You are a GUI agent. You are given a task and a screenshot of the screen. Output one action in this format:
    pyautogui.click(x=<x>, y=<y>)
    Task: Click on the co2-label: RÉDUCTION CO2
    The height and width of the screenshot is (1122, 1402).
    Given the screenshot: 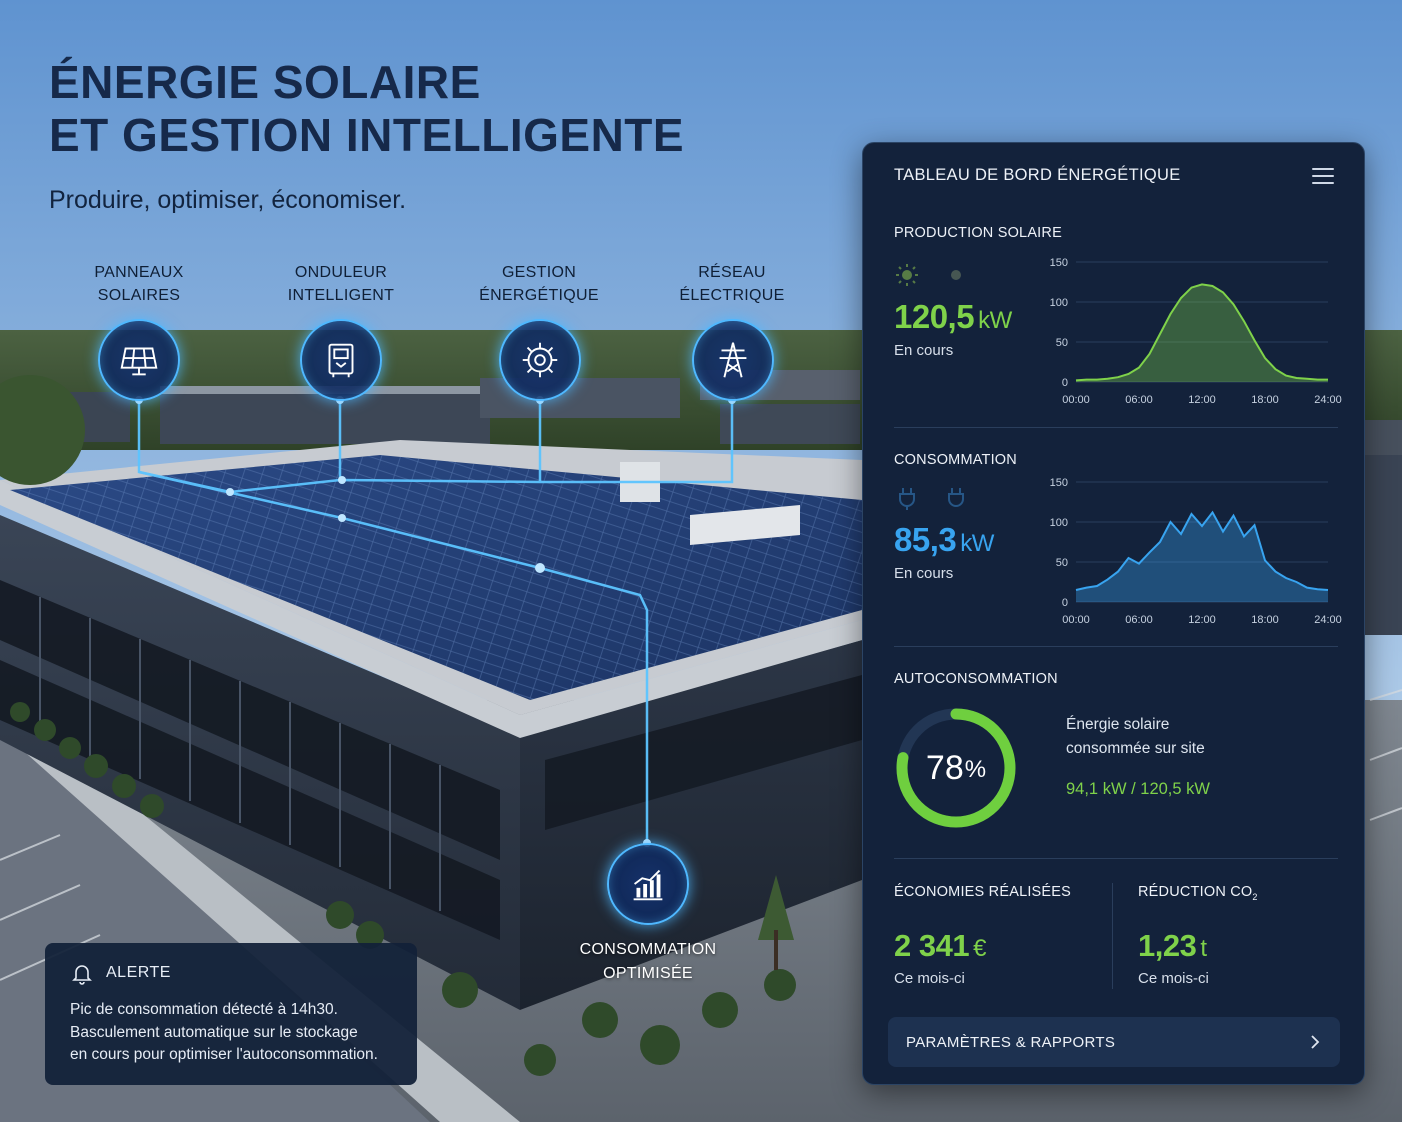 What is the action you would take?
    pyautogui.click(x=1198, y=893)
    